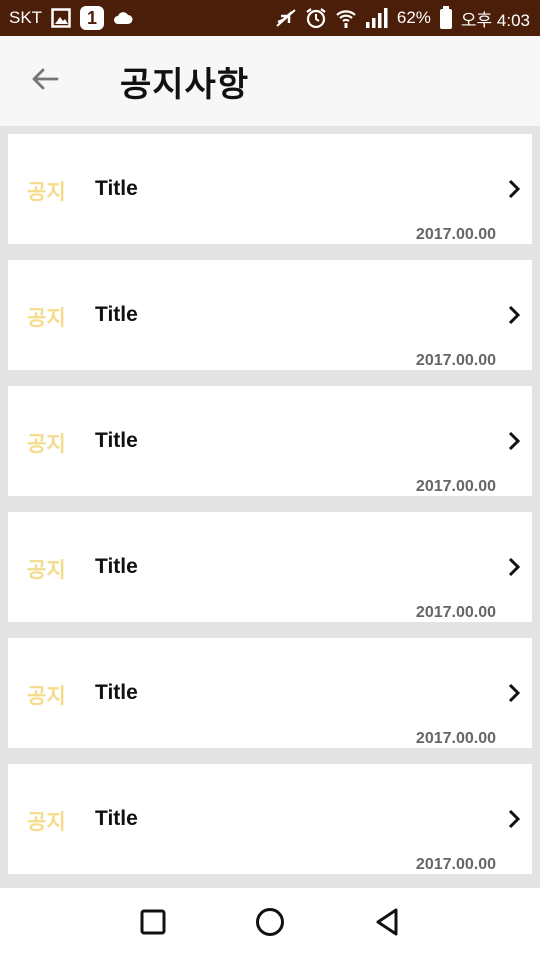  I want to click on wifi-icon, so click(346, 18).